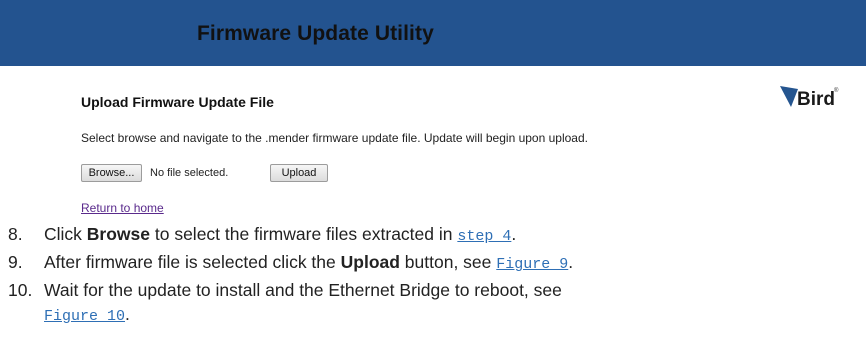 The image size is (866, 353). What do you see at coordinates (299, 173) in the screenshot?
I see `upload-button: Upload` at bounding box center [299, 173].